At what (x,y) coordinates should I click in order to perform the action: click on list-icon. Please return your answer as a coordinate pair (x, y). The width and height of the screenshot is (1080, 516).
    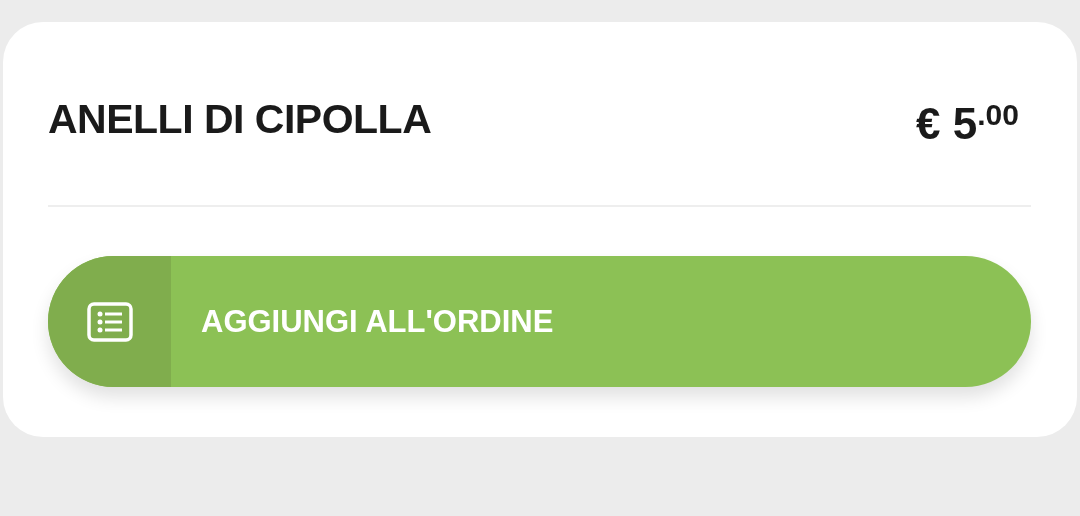
    Looking at the image, I should click on (109, 321).